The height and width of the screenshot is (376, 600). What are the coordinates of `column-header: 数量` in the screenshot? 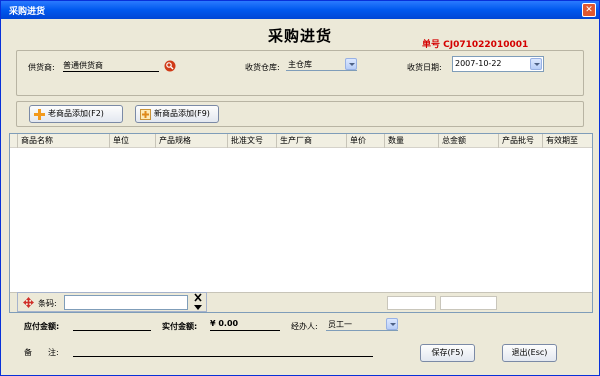 It's located at (412, 141).